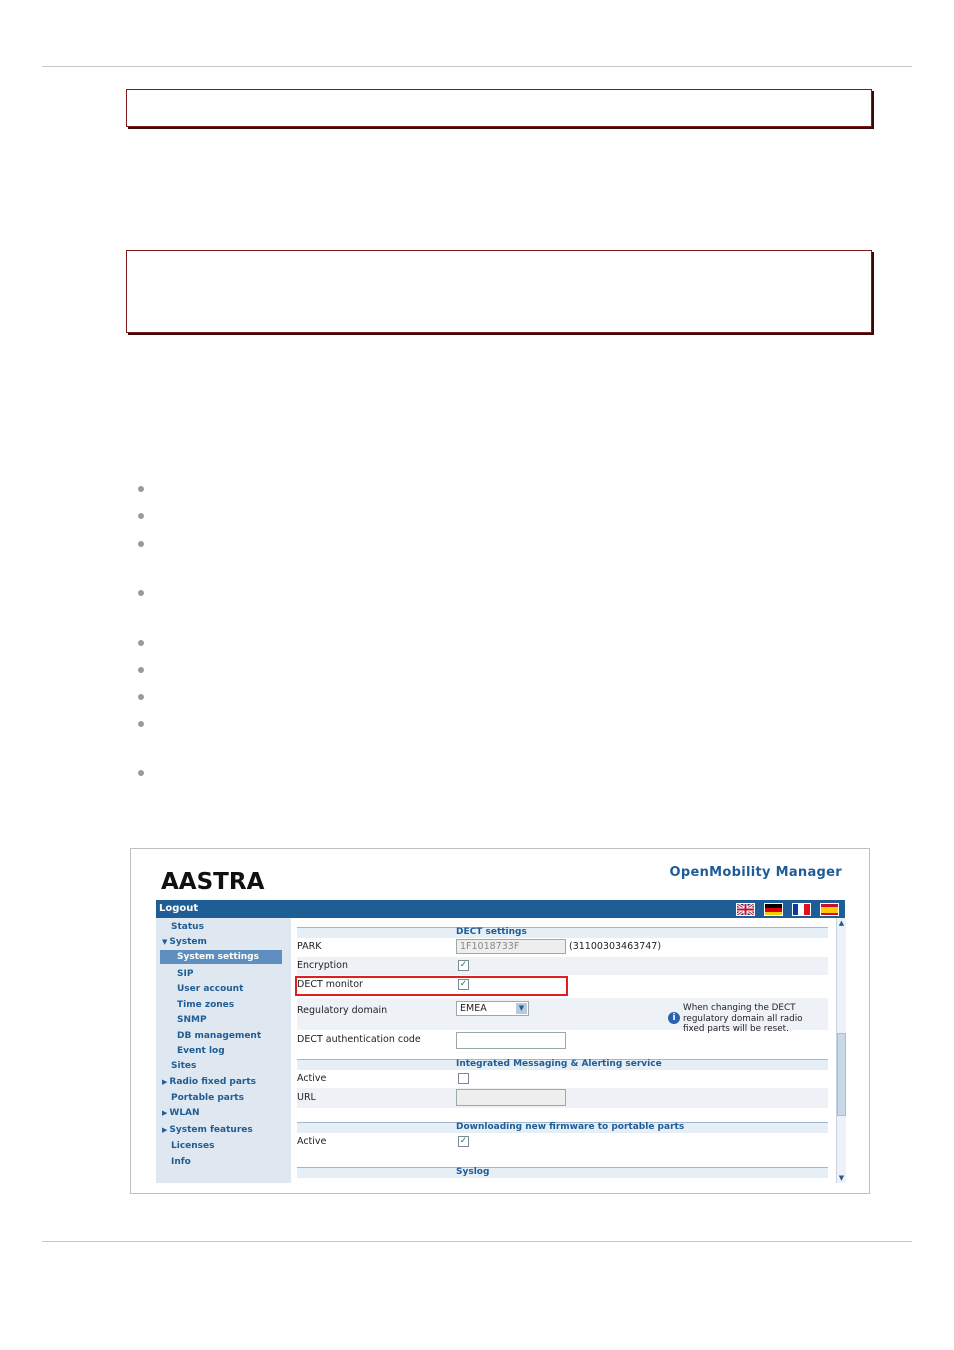  What do you see at coordinates (201, 1051) in the screenshot?
I see `nav-event-log: Event log` at bounding box center [201, 1051].